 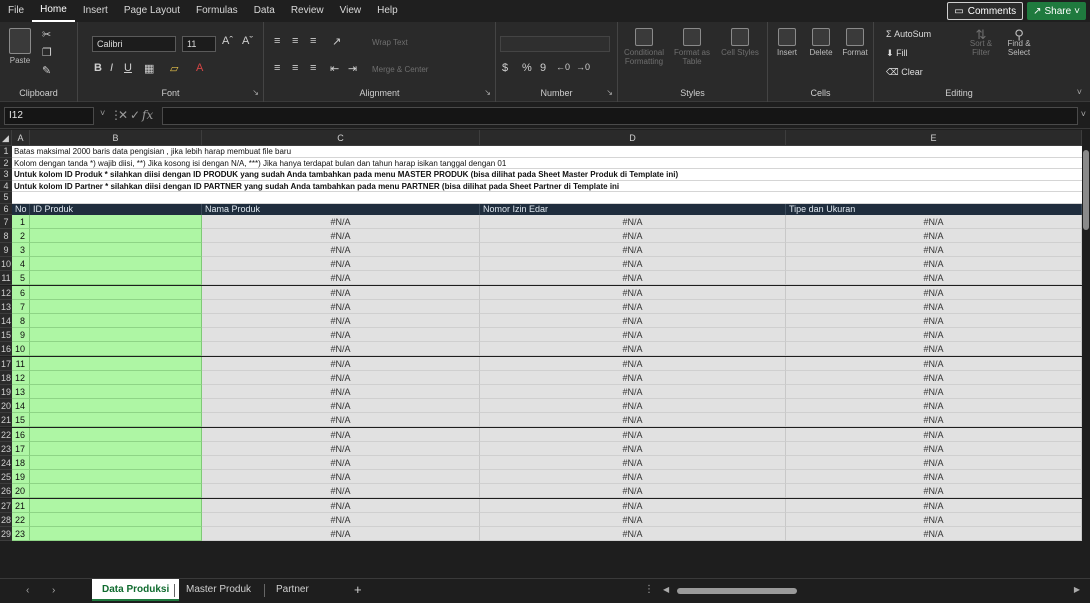 I want to click on cell-styles-button: Cell Styles, so click(x=740, y=42).